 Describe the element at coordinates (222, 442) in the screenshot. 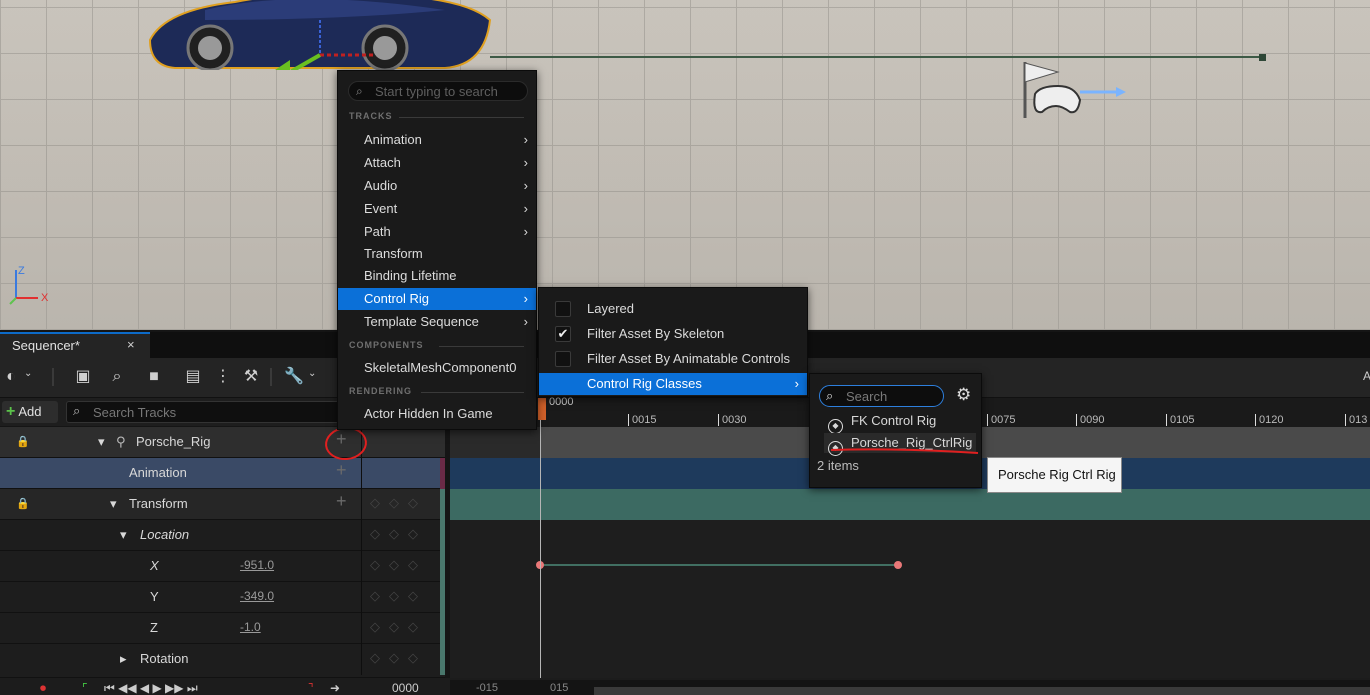

I see `track-row-porsche-rig: 🔒 ▾ ⚲ Porsche_Rig +` at that location.